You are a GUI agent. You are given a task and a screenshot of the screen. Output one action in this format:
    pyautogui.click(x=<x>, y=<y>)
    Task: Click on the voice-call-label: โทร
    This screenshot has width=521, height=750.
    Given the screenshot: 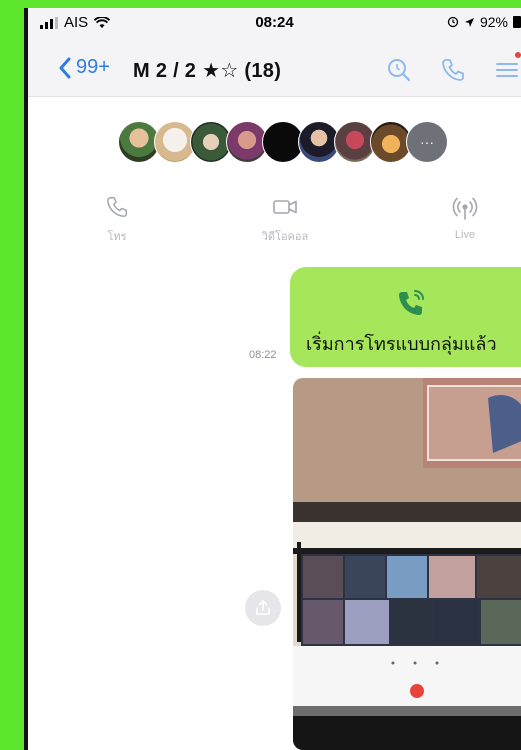 What is the action you would take?
    pyautogui.click(x=117, y=237)
    